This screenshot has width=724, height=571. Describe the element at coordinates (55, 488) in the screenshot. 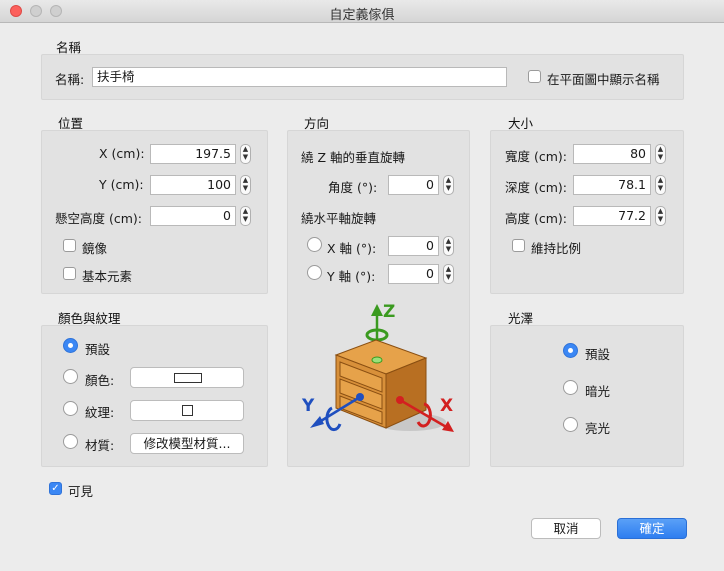

I see `visible-checkbox: ✓` at that location.